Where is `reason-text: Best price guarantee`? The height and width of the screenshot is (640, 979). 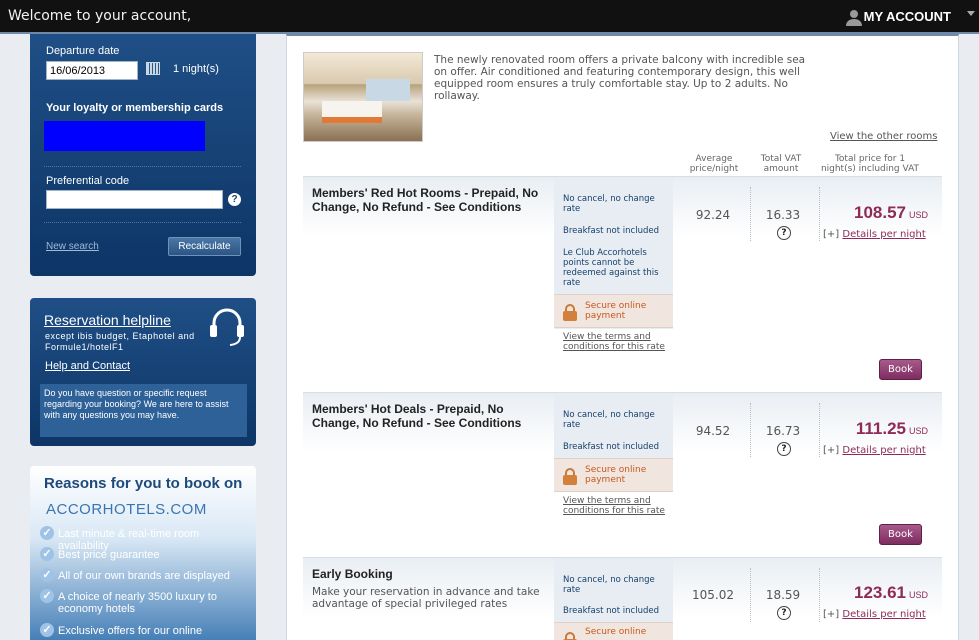
reason-text: Best price guarantee is located at coordinates (109, 555).